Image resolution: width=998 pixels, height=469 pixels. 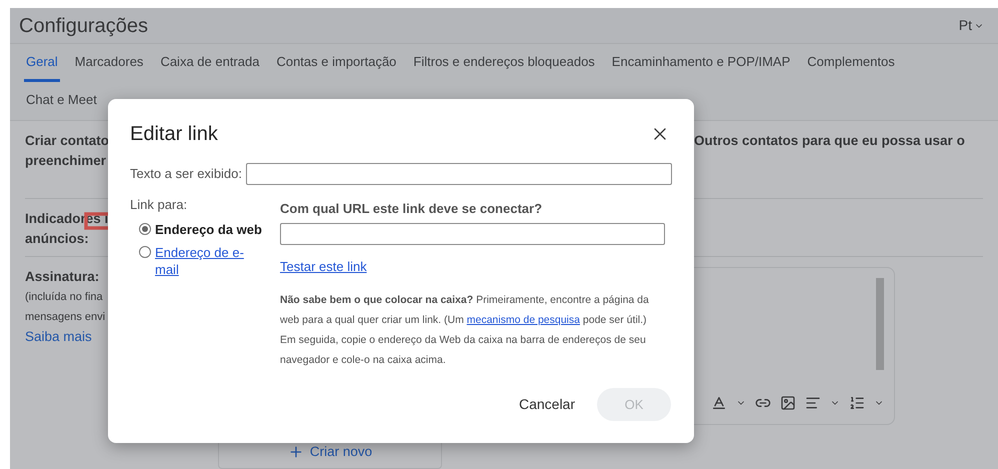 What do you see at coordinates (64, 297) in the screenshot?
I see `setting-note: (incluída no fina` at bounding box center [64, 297].